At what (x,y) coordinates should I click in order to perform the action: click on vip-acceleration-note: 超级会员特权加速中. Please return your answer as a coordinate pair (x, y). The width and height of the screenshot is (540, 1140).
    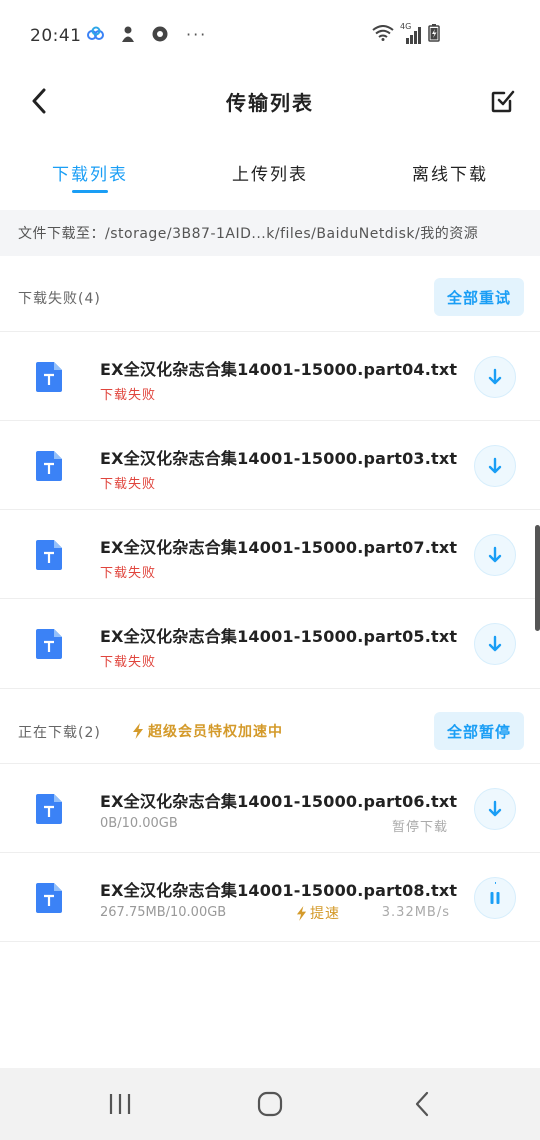
    Looking at the image, I should click on (207, 731).